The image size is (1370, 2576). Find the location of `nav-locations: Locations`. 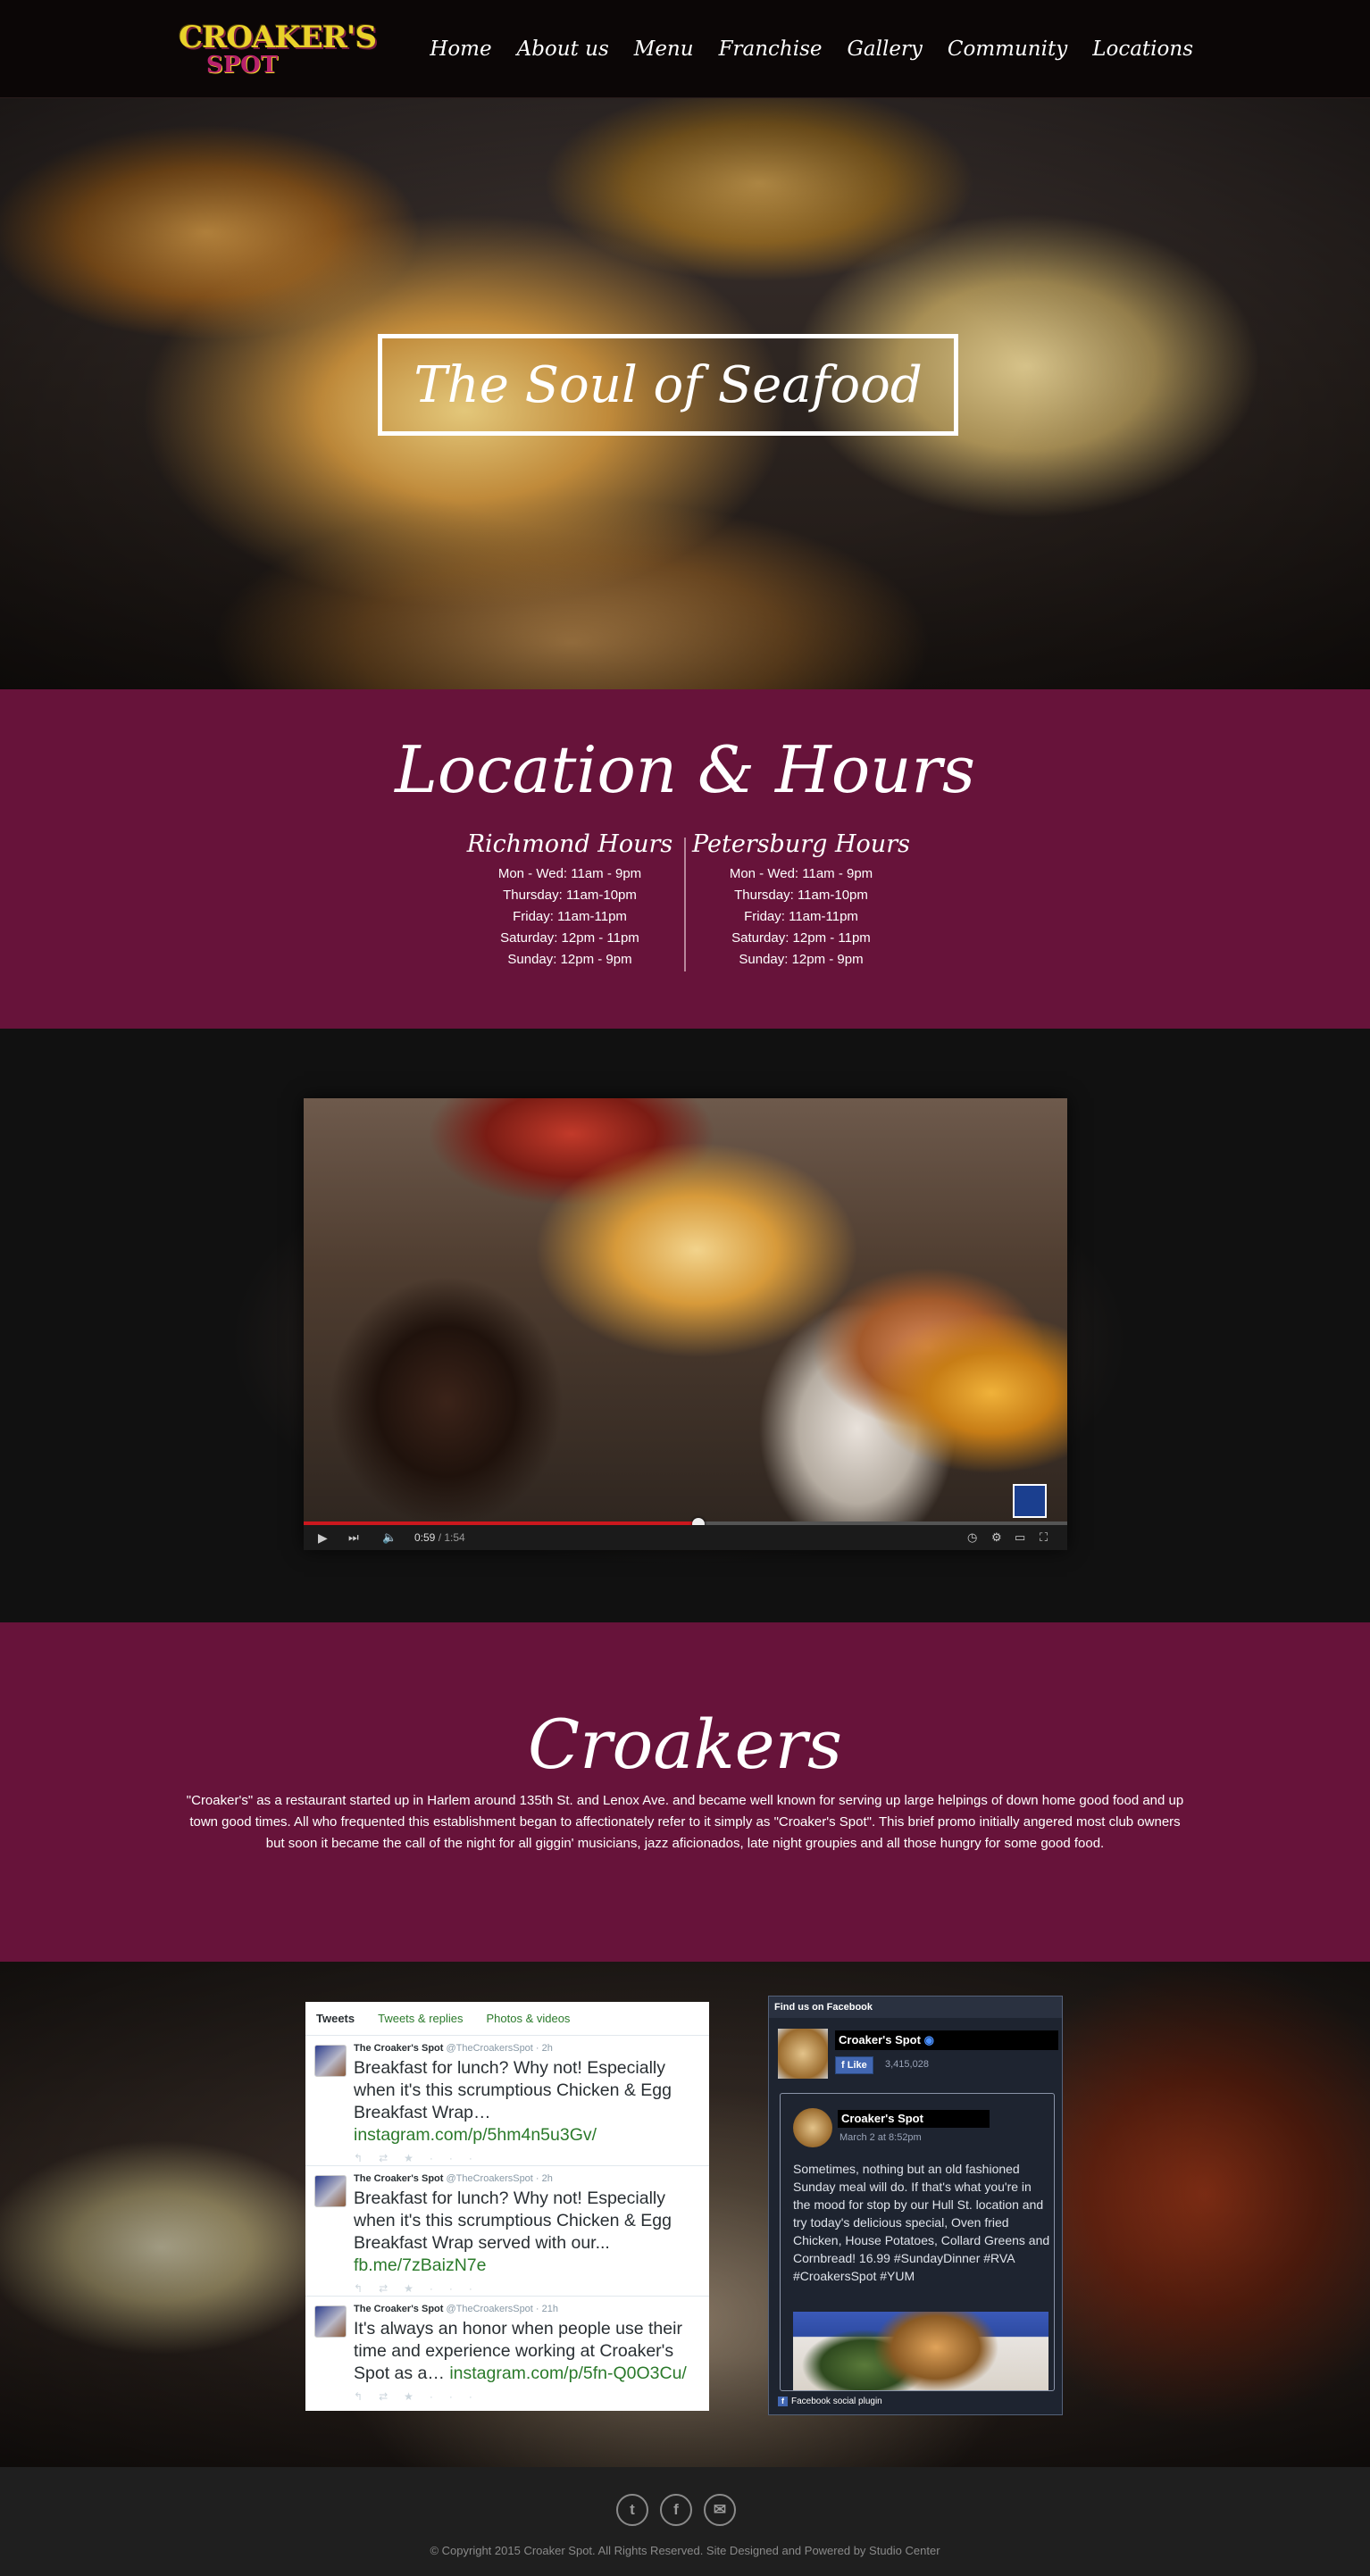

nav-locations: Locations is located at coordinates (1142, 49).